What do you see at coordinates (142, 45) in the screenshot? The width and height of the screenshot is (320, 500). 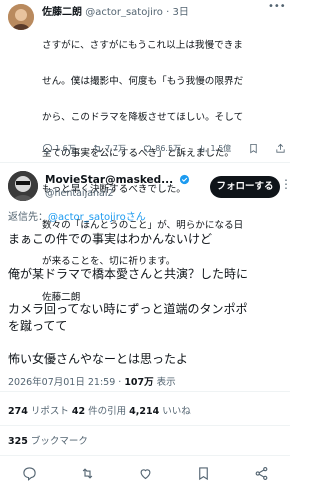 I see `quoted-line: さすがに、さすがにもうこれ以上は我慢できま` at bounding box center [142, 45].